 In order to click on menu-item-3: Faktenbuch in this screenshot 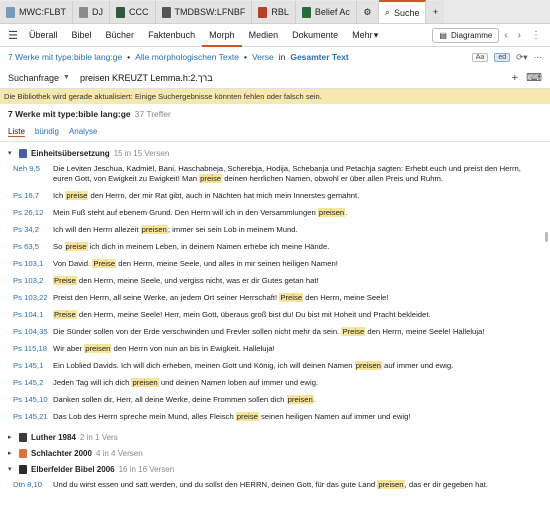, I will do `click(171, 35)`.